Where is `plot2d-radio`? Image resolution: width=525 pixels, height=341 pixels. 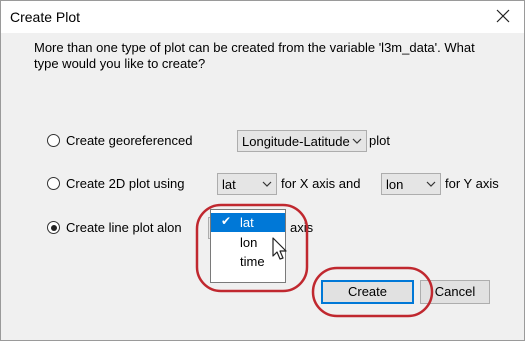
plot2d-radio is located at coordinates (53, 183).